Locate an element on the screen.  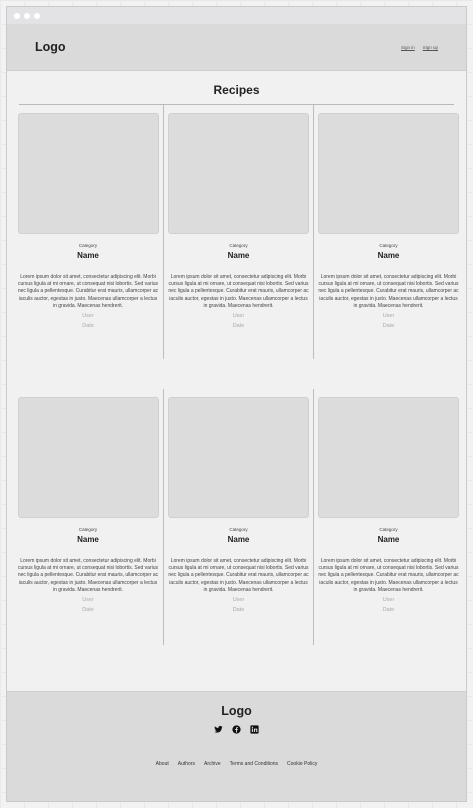
linkedin-icon is located at coordinates (254, 729).